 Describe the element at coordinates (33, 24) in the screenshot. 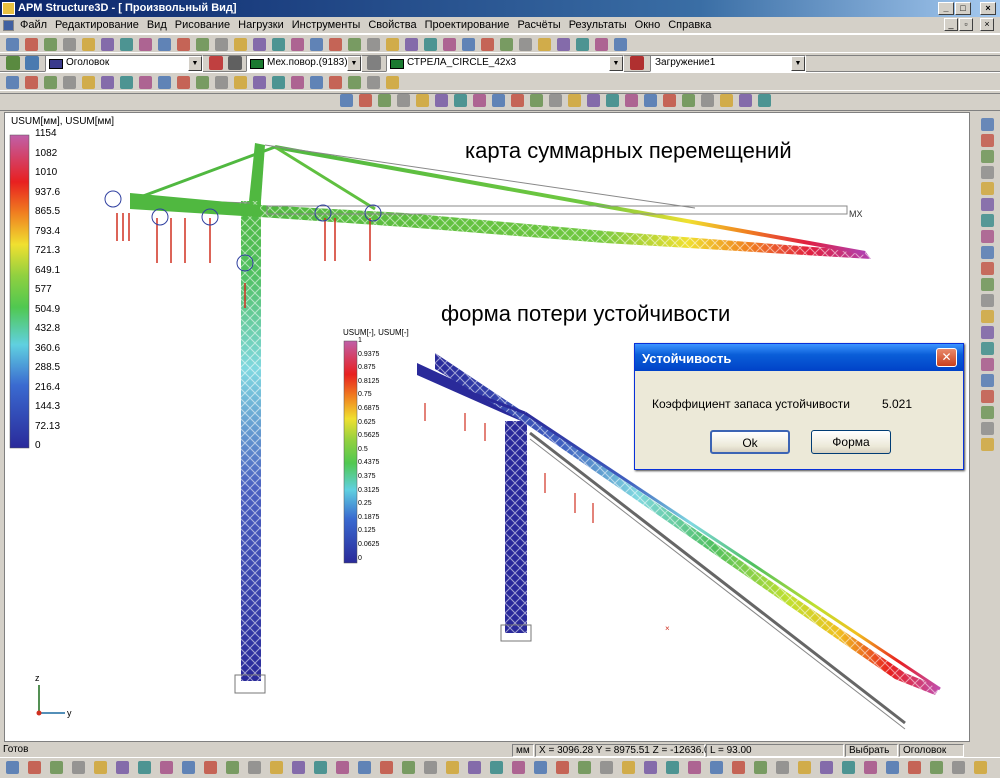

I see `menu-file: Файл` at that location.